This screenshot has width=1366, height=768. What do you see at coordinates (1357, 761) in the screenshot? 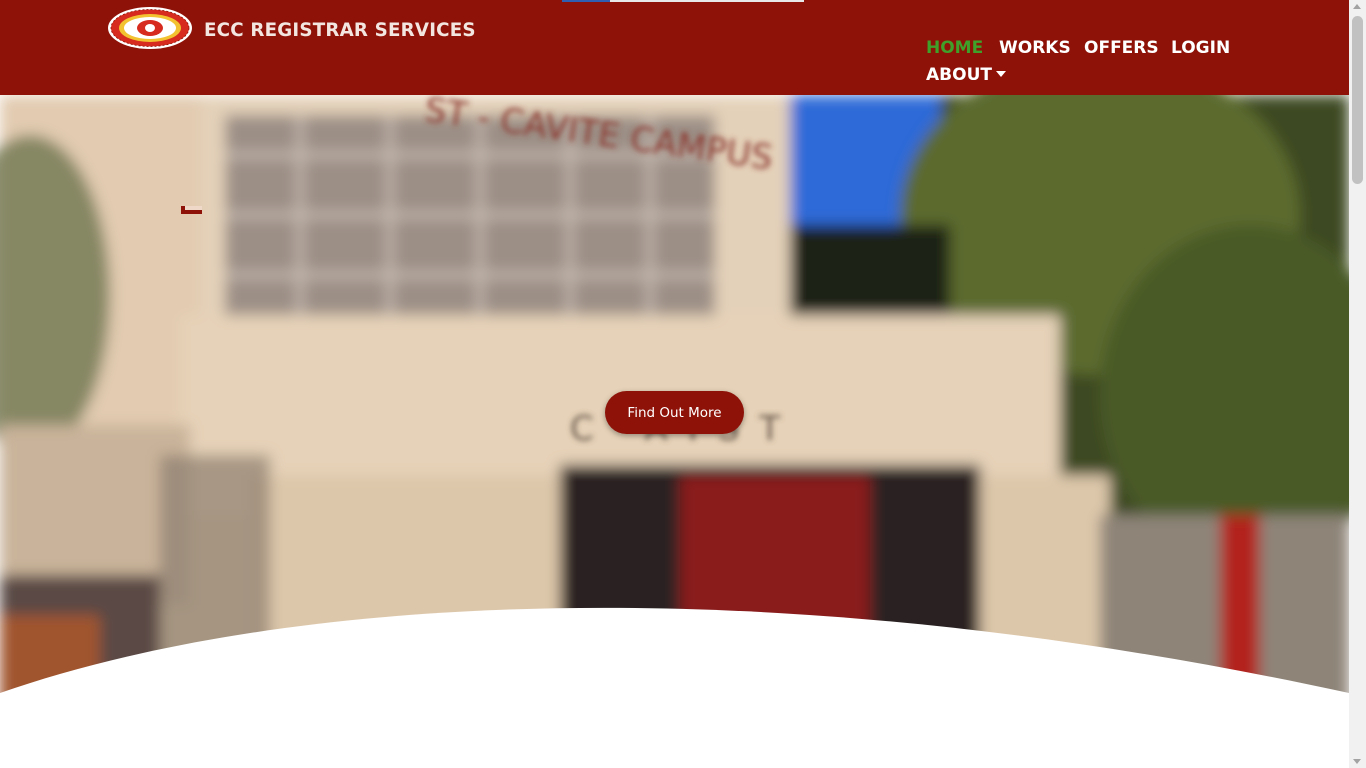
I see `scroll-down-arrow-icon` at bounding box center [1357, 761].